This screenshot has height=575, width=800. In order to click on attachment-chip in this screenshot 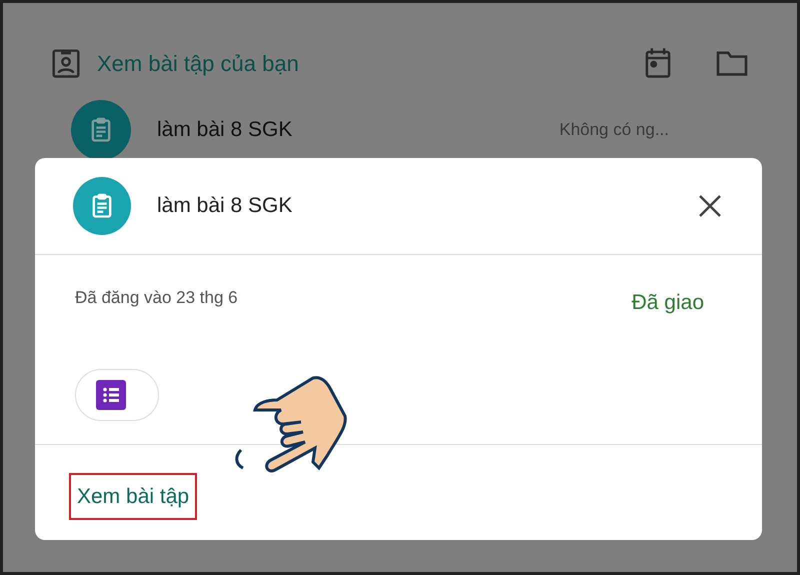, I will do `click(117, 394)`.